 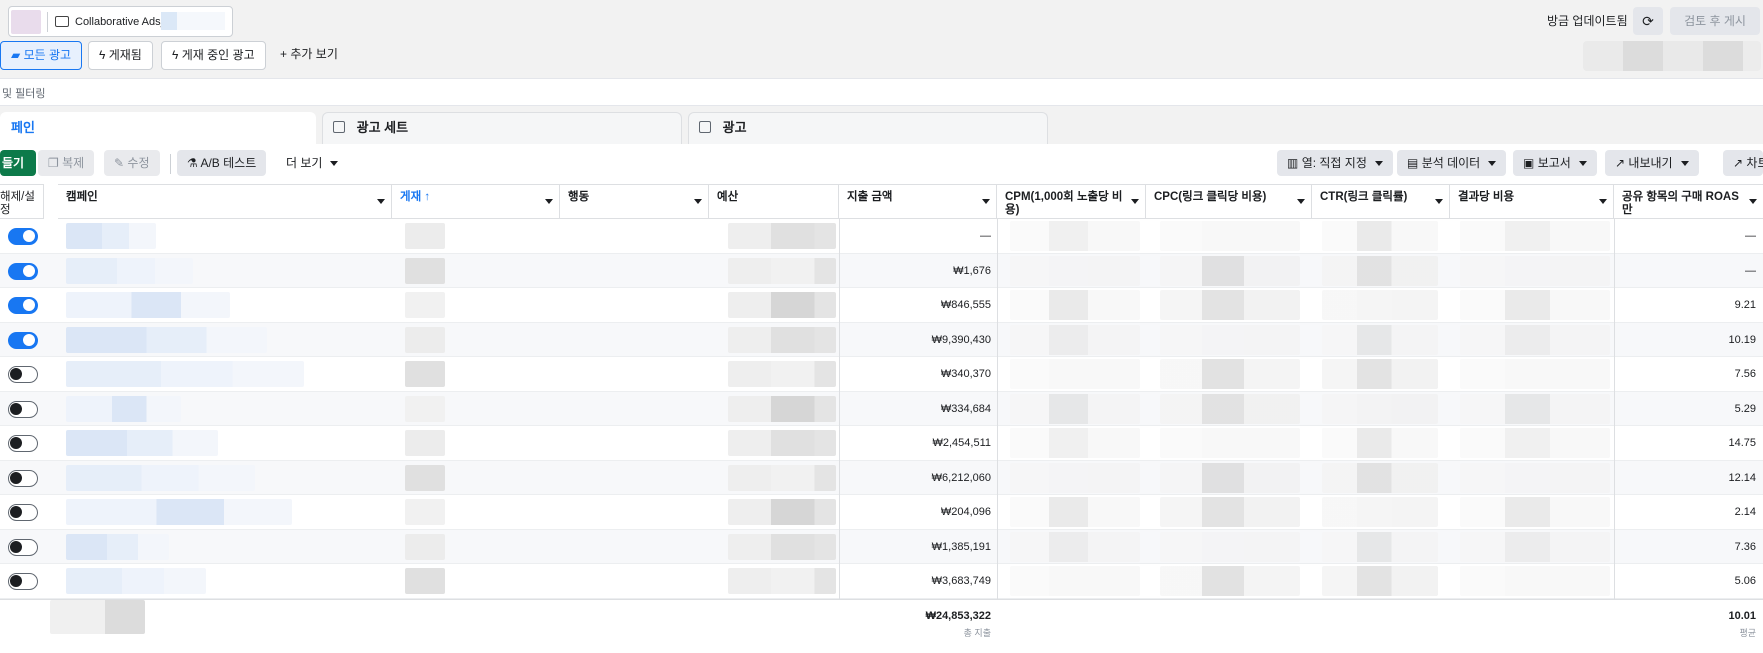 What do you see at coordinates (918, 201) in the screenshot?
I see `col-header-spend: 지출 금액` at bounding box center [918, 201].